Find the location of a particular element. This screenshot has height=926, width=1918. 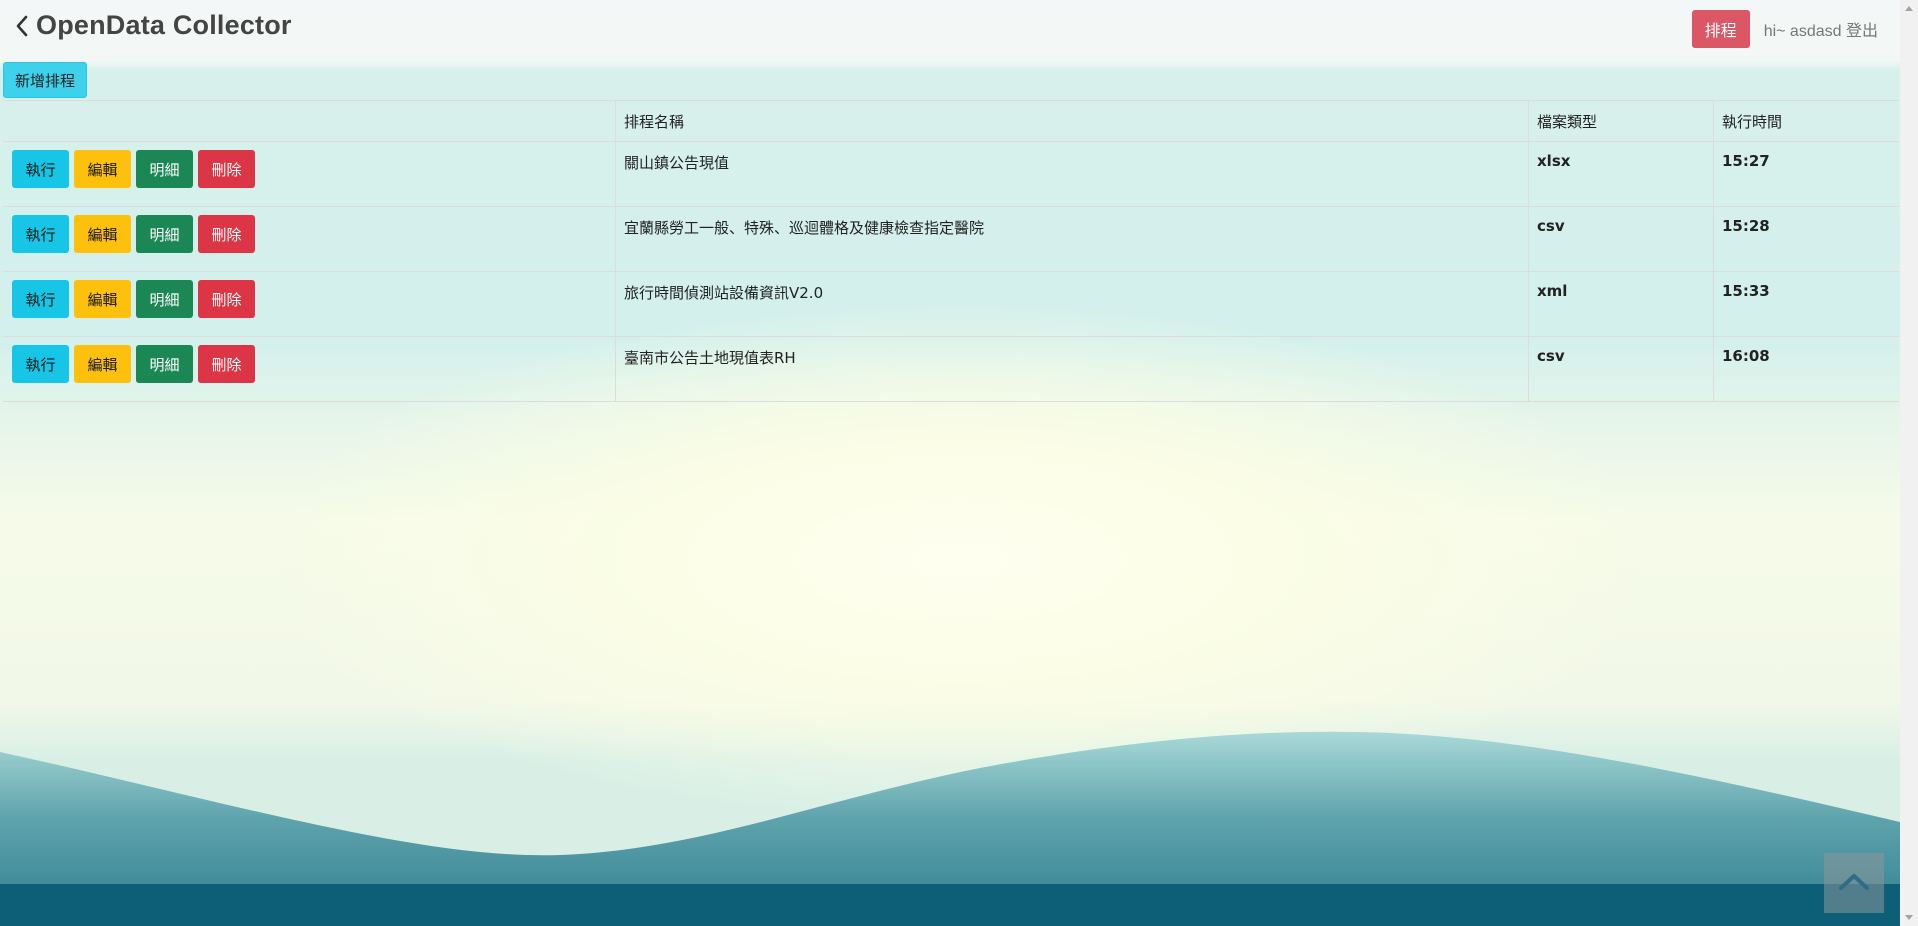

schedule-name-cell: 關山鎮公告現值 is located at coordinates (1072, 174).